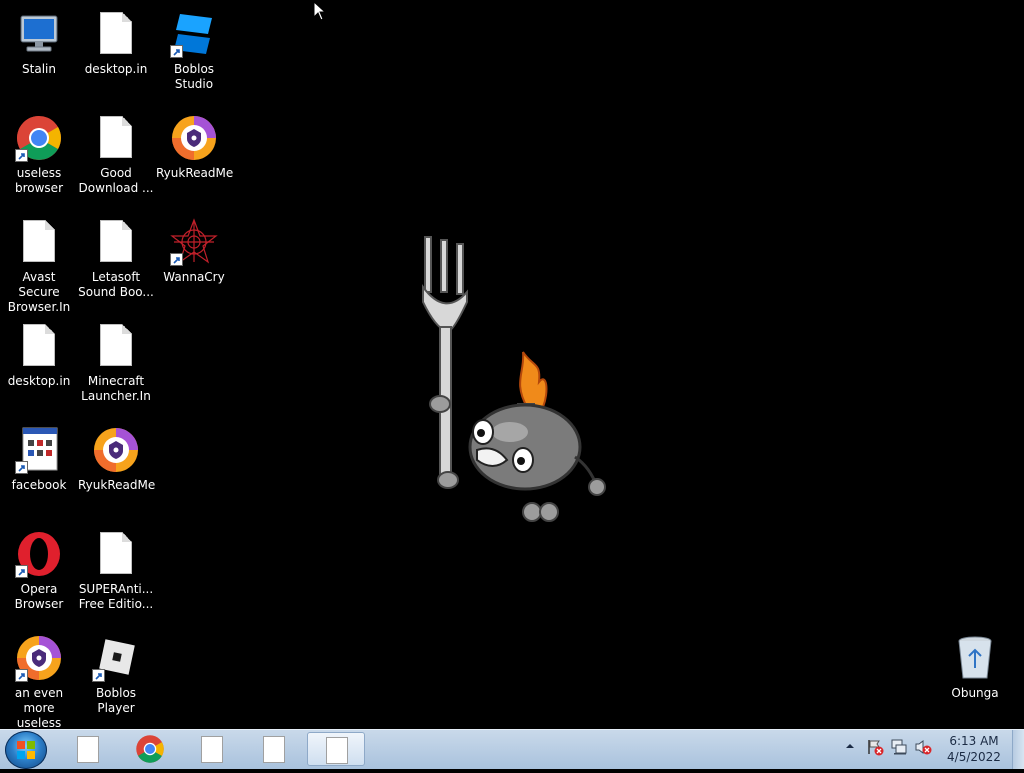 This screenshot has height=773, width=1024. What do you see at coordinates (974, 757) in the screenshot?
I see `clock-date: 4/5/2022` at bounding box center [974, 757].